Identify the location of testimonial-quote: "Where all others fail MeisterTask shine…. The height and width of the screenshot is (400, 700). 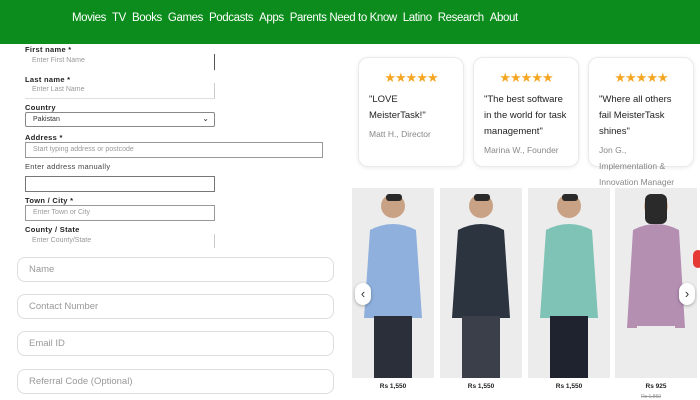
(635, 115).